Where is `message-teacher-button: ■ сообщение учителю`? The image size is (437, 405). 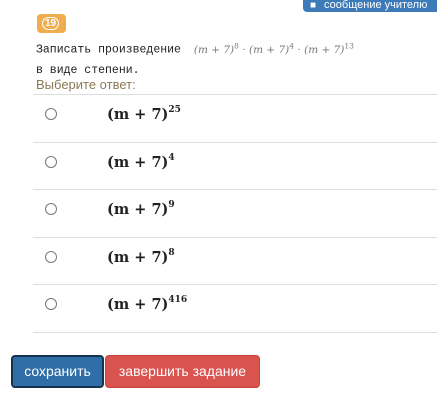 message-teacher-button: ■ сообщение учителю is located at coordinates (370, 6).